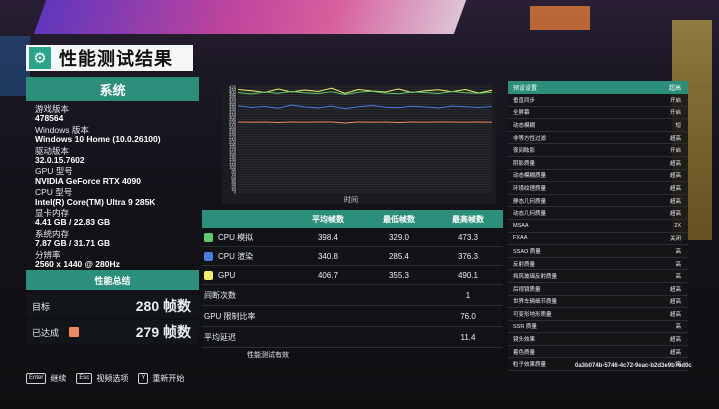  What do you see at coordinates (524, 352) in the screenshot?
I see `settings-label: 着色质量` at bounding box center [524, 352].